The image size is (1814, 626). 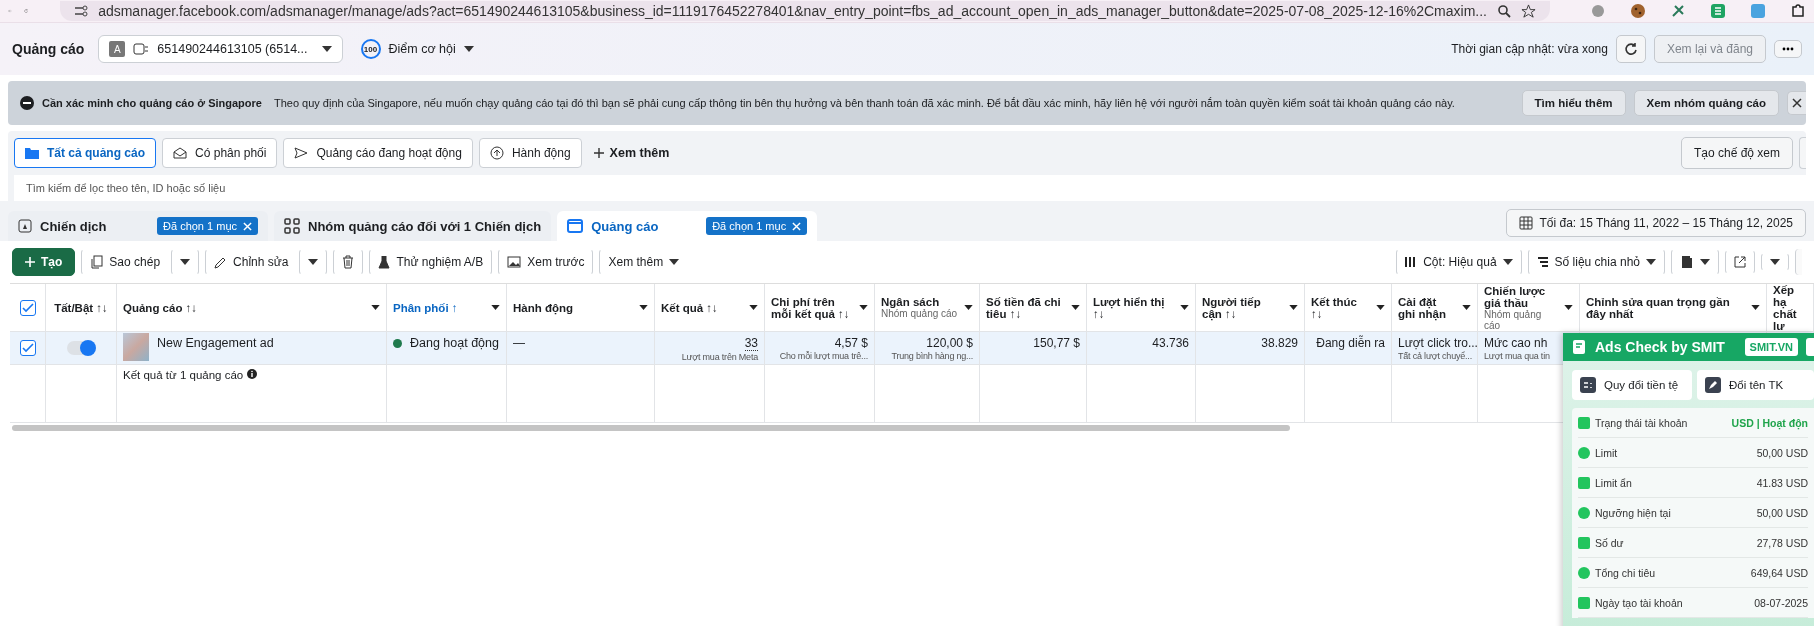 I want to click on columns-button: Cột: Hiệu quả, so click(x=1459, y=262).